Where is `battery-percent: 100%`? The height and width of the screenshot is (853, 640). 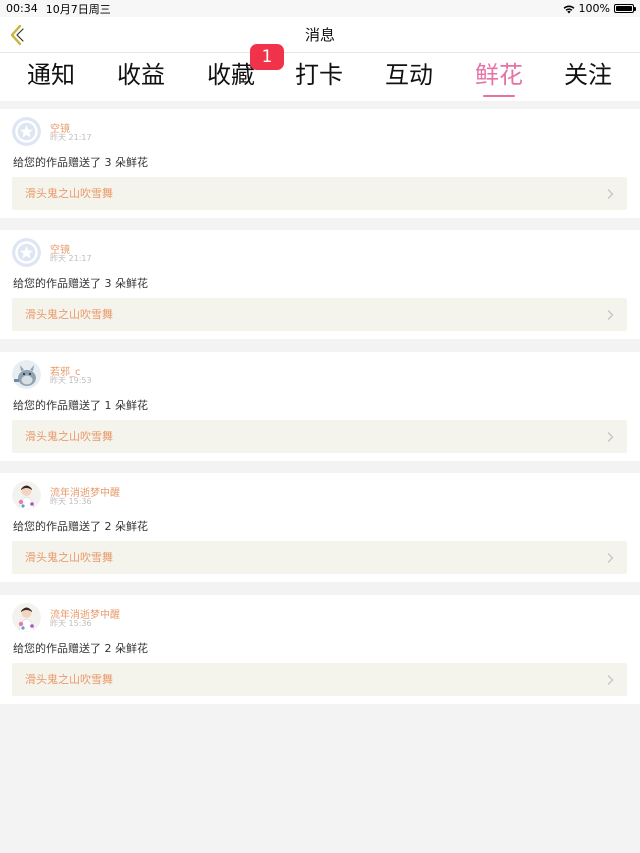 battery-percent: 100% is located at coordinates (594, 8).